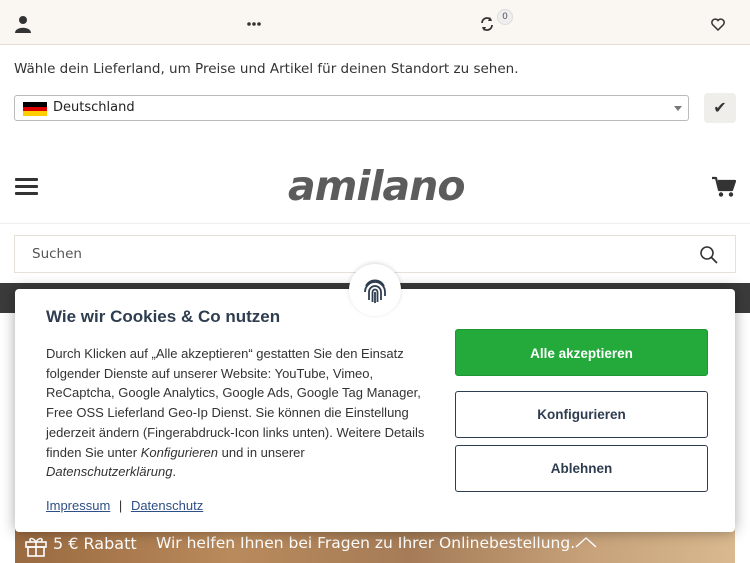  Describe the element at coordinates (124, 505) in the screenshot. I see `cookie-links: Impressum | Datenschutz` at that location.